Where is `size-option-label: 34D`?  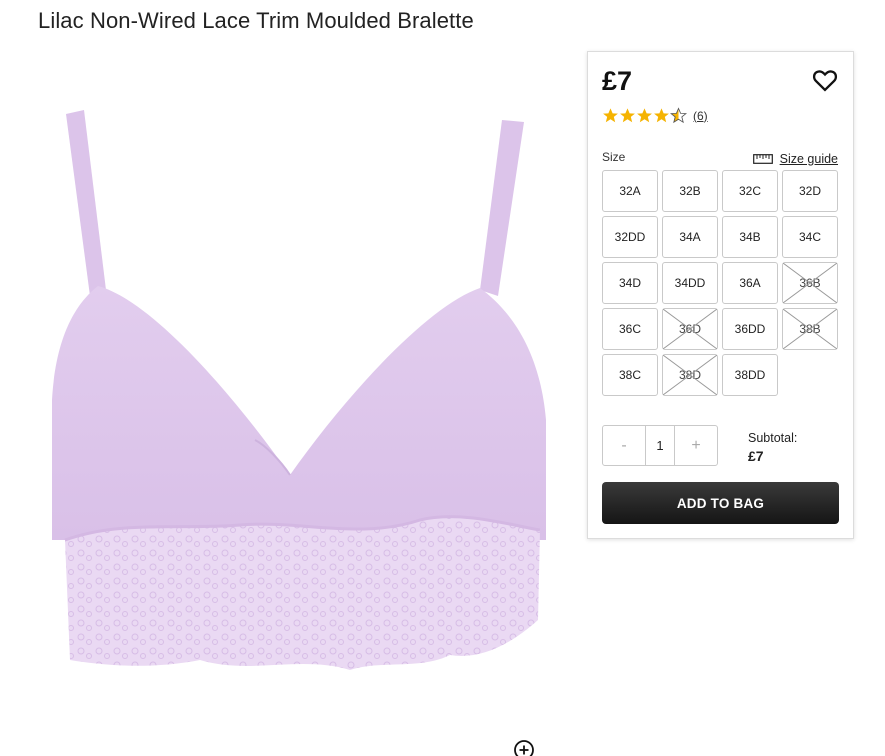
size-option-label: 34D is located at coordinates (629, 283).